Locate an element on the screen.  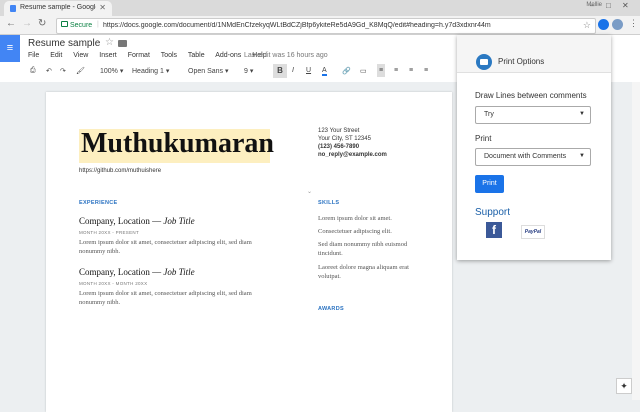
experience-heading: EXPERIENCE is located at coordinates (98, 203).